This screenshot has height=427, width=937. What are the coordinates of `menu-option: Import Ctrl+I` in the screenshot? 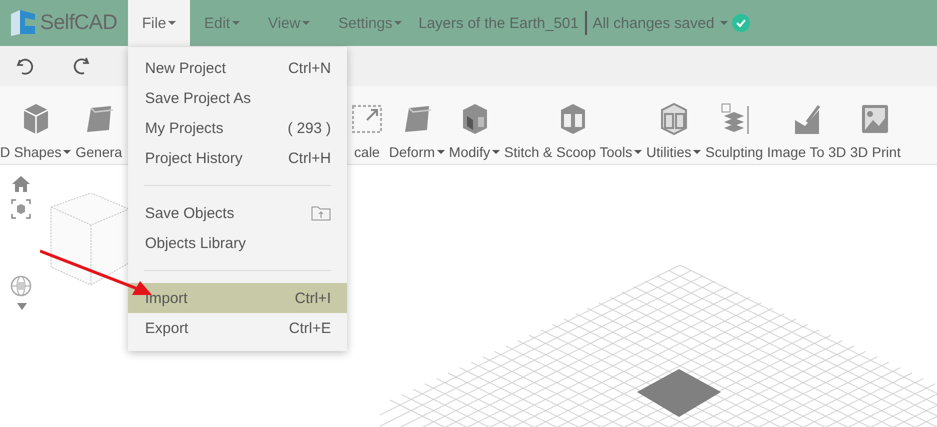 It's located at (237, 298).